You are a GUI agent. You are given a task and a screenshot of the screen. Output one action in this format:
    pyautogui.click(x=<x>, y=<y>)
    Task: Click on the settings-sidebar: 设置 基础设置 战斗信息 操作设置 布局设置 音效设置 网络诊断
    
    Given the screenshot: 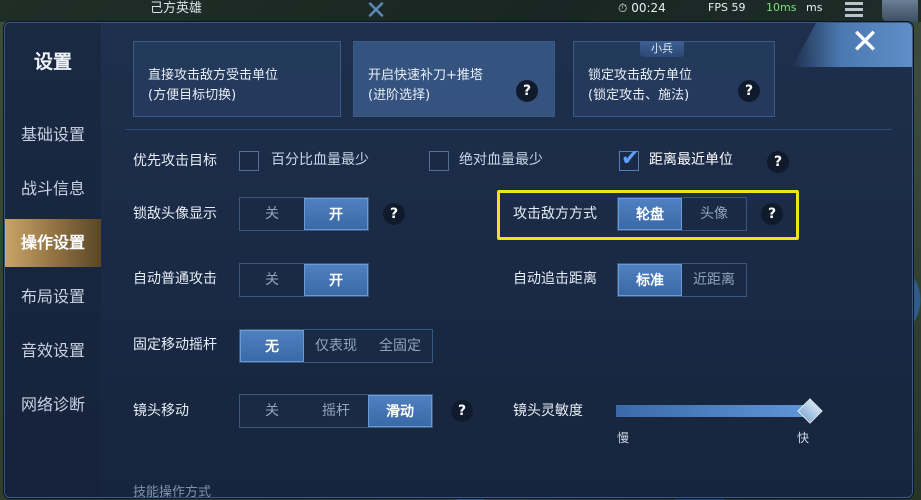 What is the action you would take?
    pyautogui.click(x=53, y=260)
    